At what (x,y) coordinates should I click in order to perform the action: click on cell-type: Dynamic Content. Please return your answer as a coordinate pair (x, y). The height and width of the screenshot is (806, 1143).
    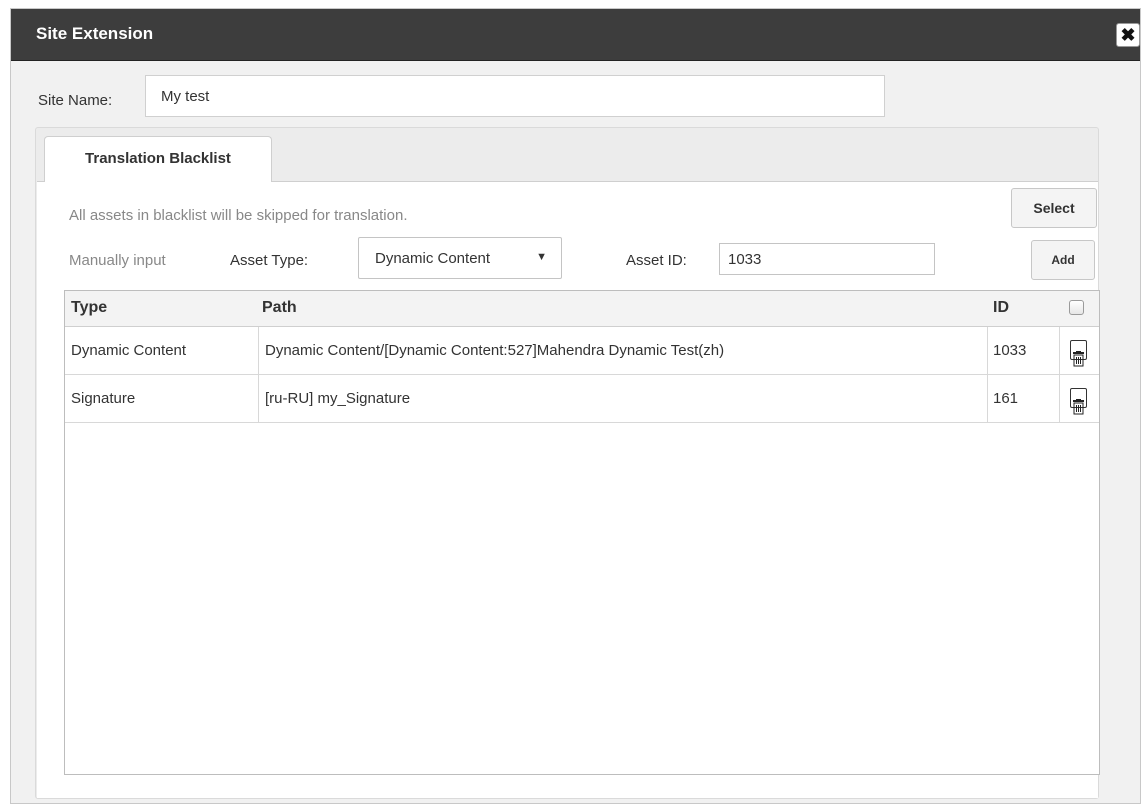
    Looking at the image, I should click on (162, 350).